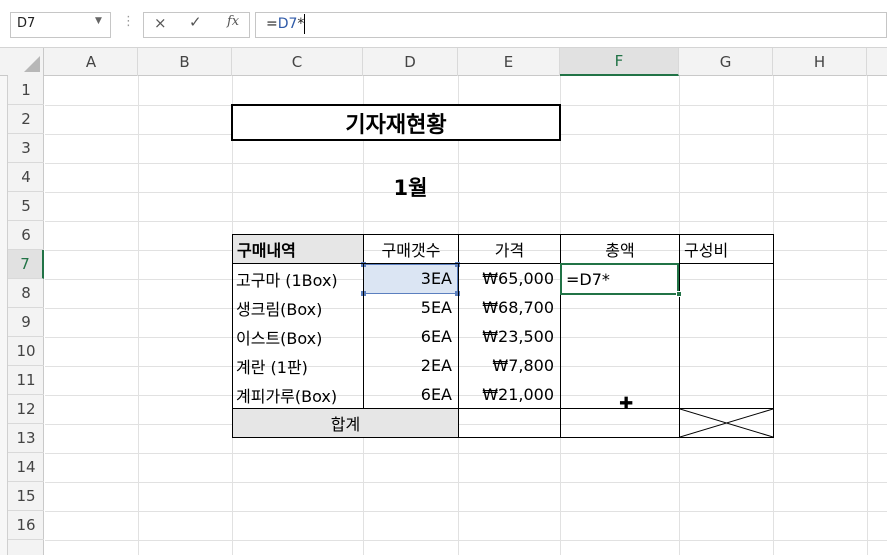 The height and width of the screenshot is (555, 887). I want to click on fill-handle, so click(679, 294).